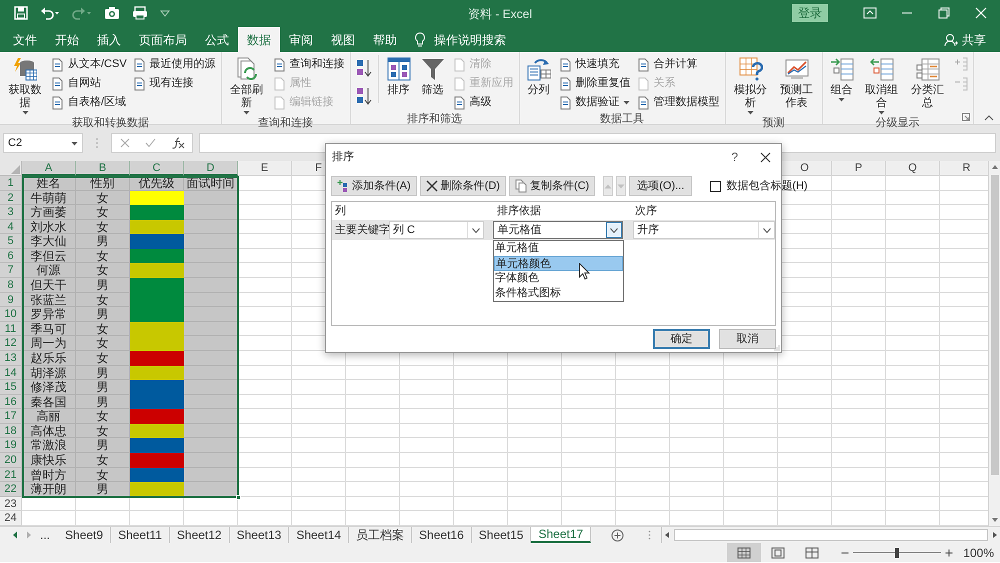 This screenshot has width=1000, height=563. Describe the element at coordinates (434, 119) in the screenshot. I see `ribbon-group-label: 排序和筛选` at that location.